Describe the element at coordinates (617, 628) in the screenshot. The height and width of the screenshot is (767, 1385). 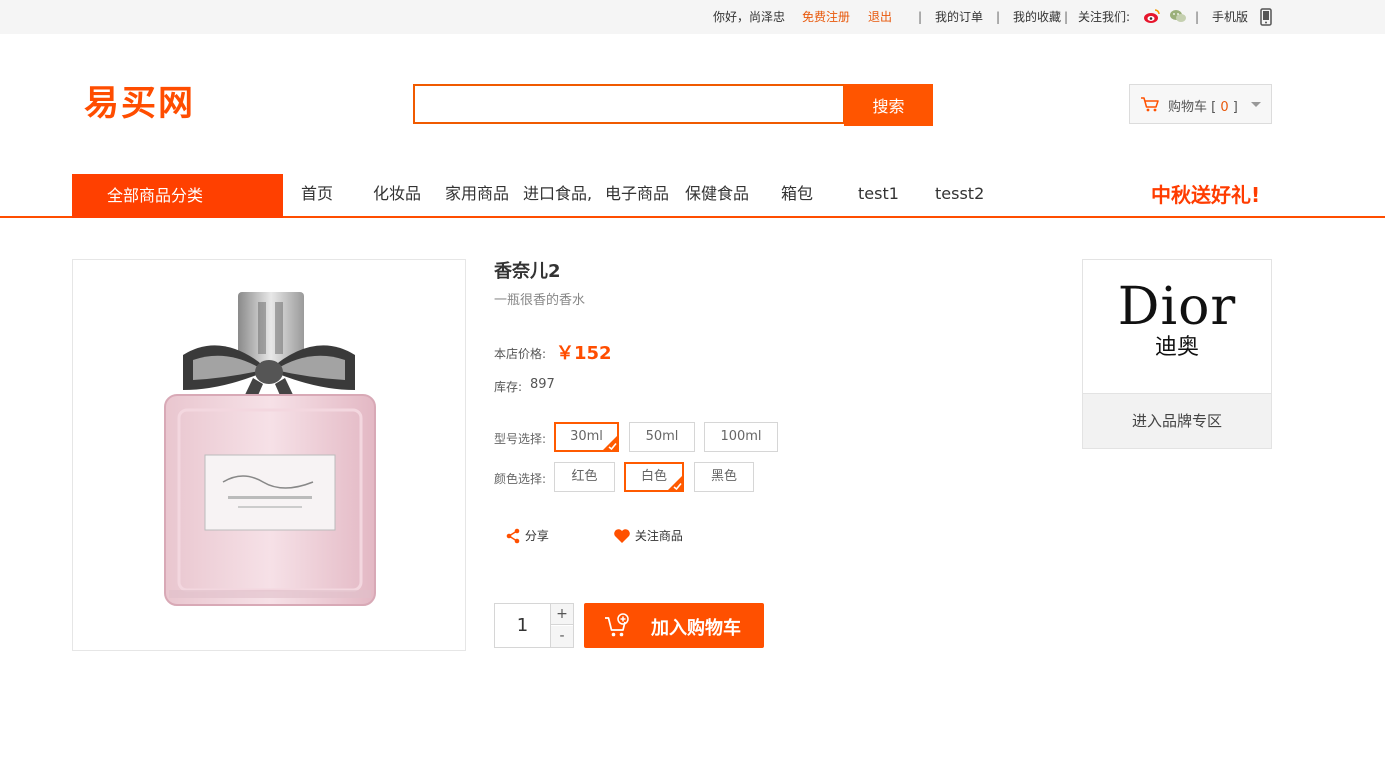
I see `cart-plus-icon` at that location.